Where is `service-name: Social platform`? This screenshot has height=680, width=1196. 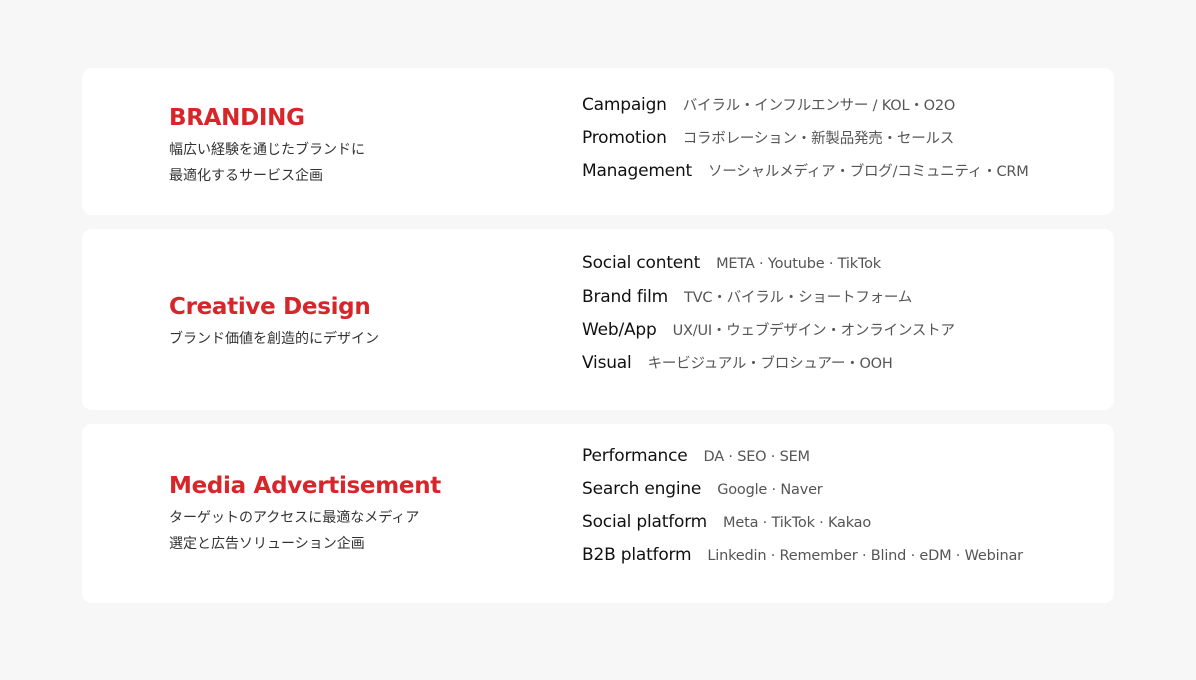
service-name: Social platform is located at coordinates (645, 522).